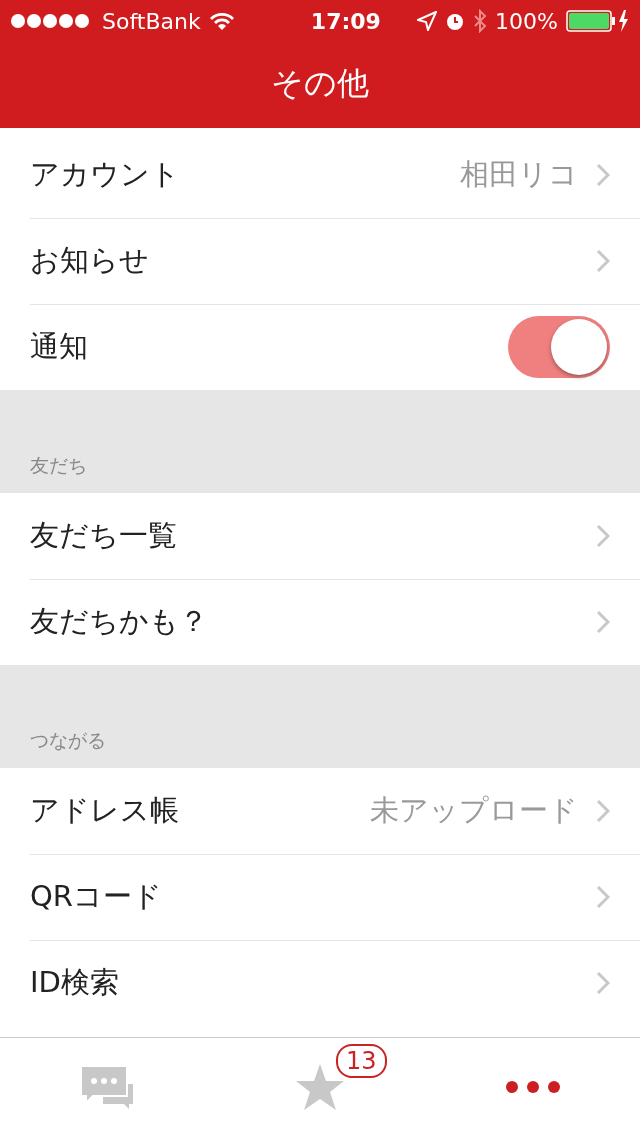 This screenshot has width=640, height=1136. I want to click on bluetooth-icon, so click(480, 21).